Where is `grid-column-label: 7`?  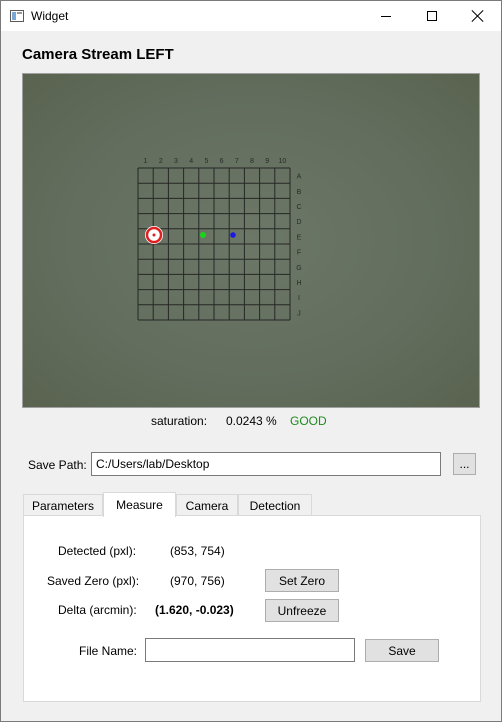
grid-column-label: 7 is located at coordinates (237, 161).